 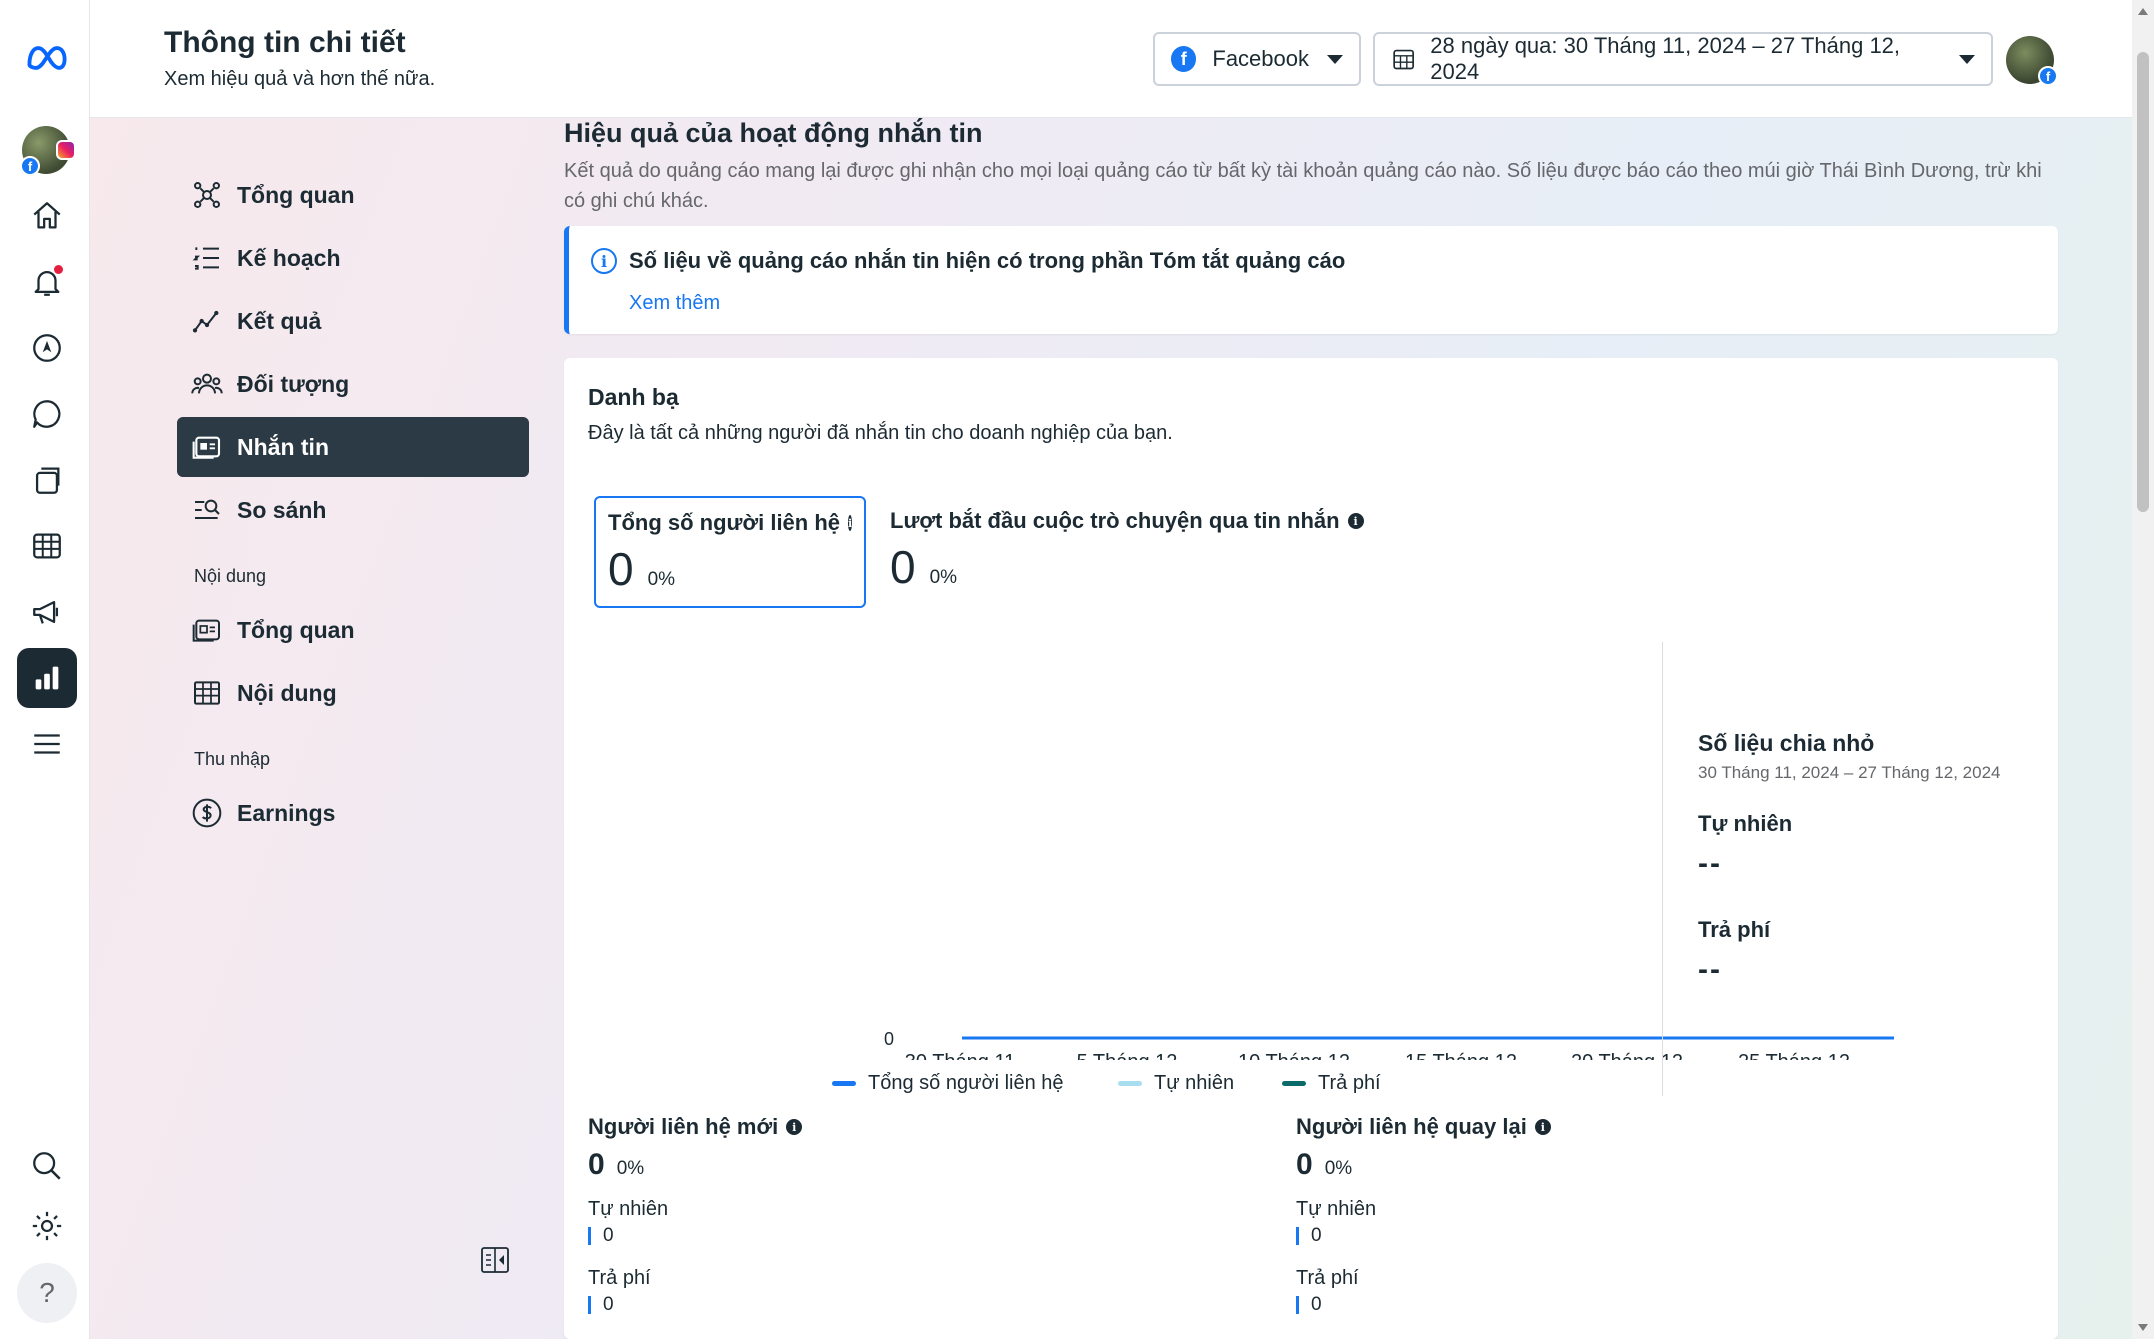 What do you see at coordinates (628, 1209) in the screenshot?
I see `new-contacts-organic-label: Tự nhiên` at bounding box center [628, 1209].